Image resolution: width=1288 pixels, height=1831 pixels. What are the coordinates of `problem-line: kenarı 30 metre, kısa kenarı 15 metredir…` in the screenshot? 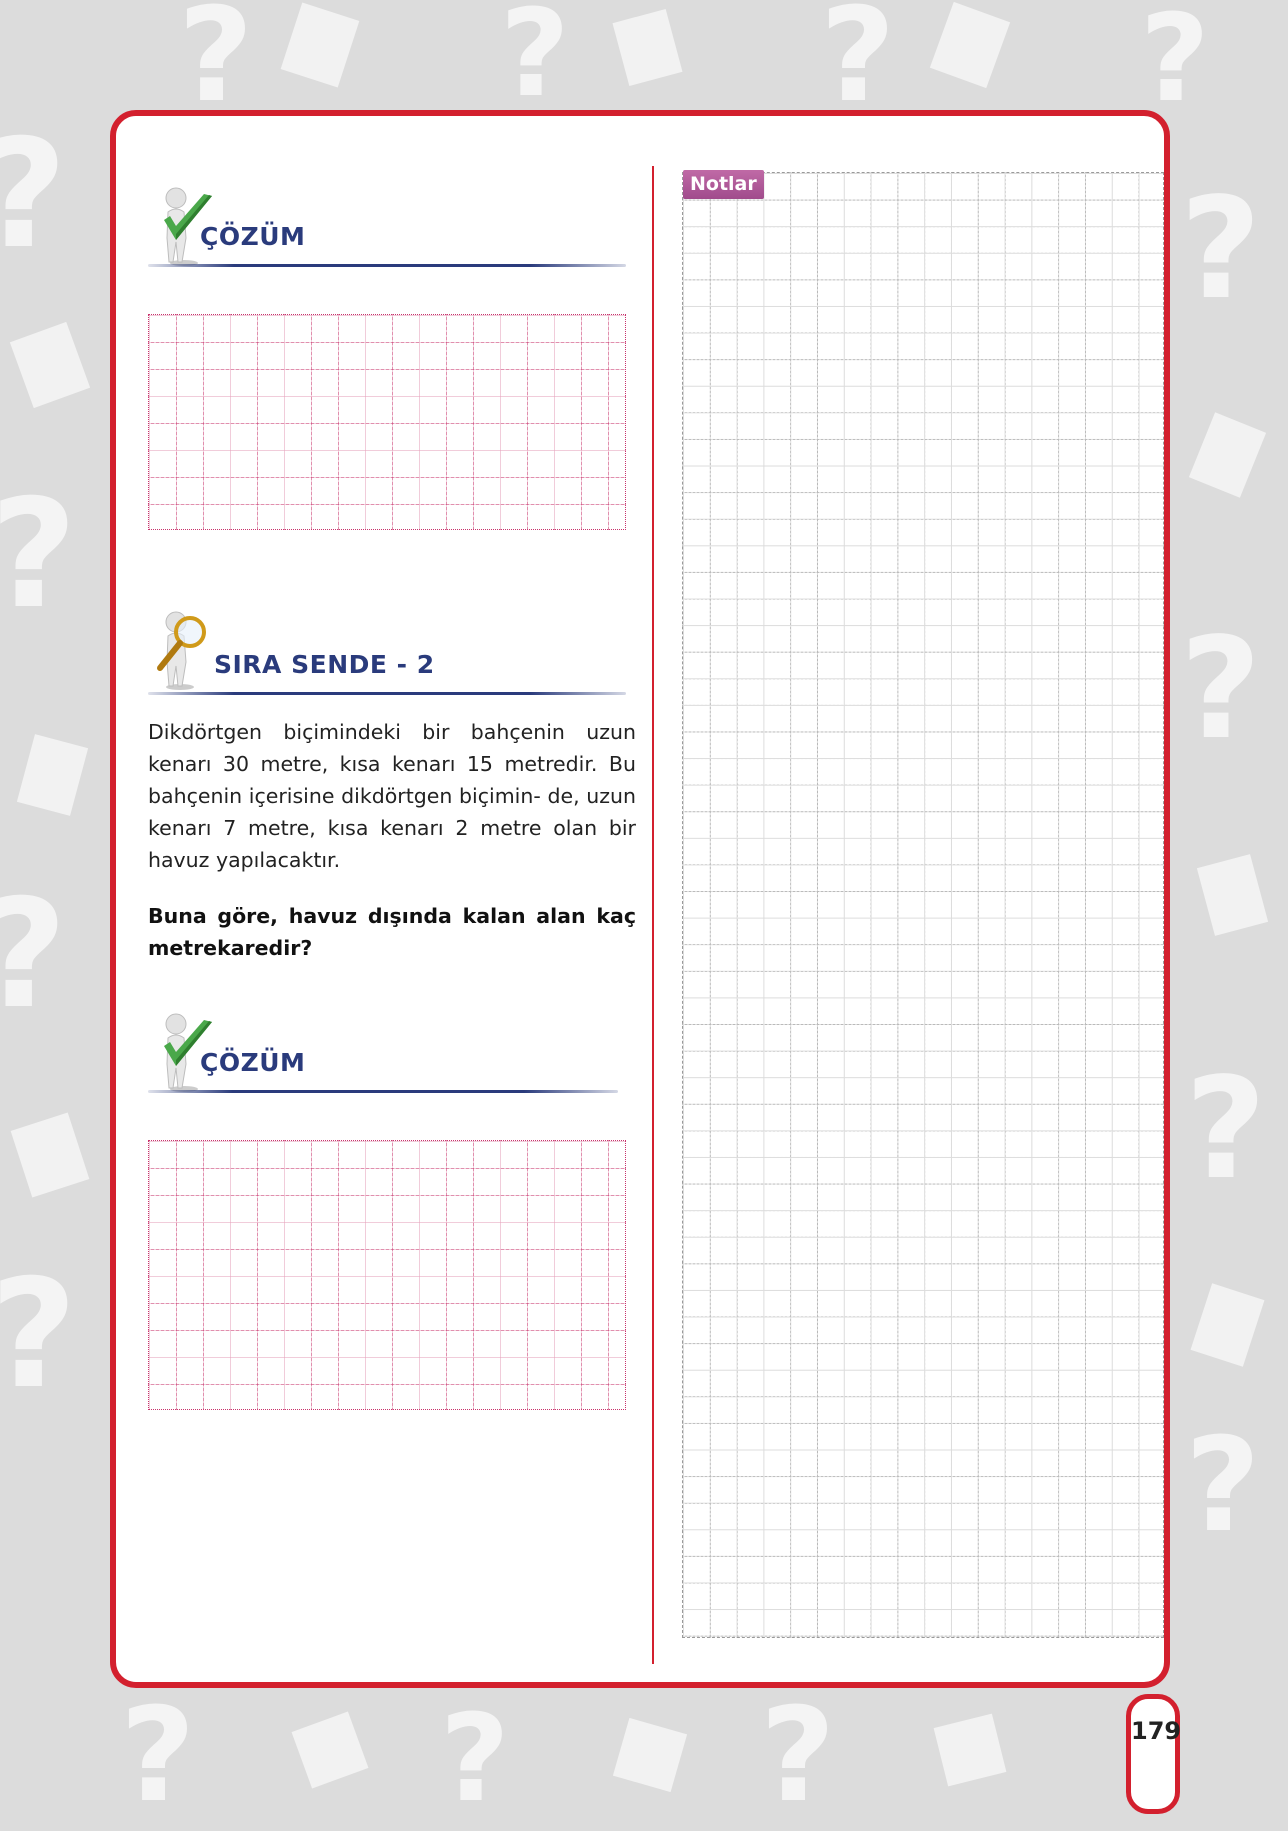 It's located at (373, 764).